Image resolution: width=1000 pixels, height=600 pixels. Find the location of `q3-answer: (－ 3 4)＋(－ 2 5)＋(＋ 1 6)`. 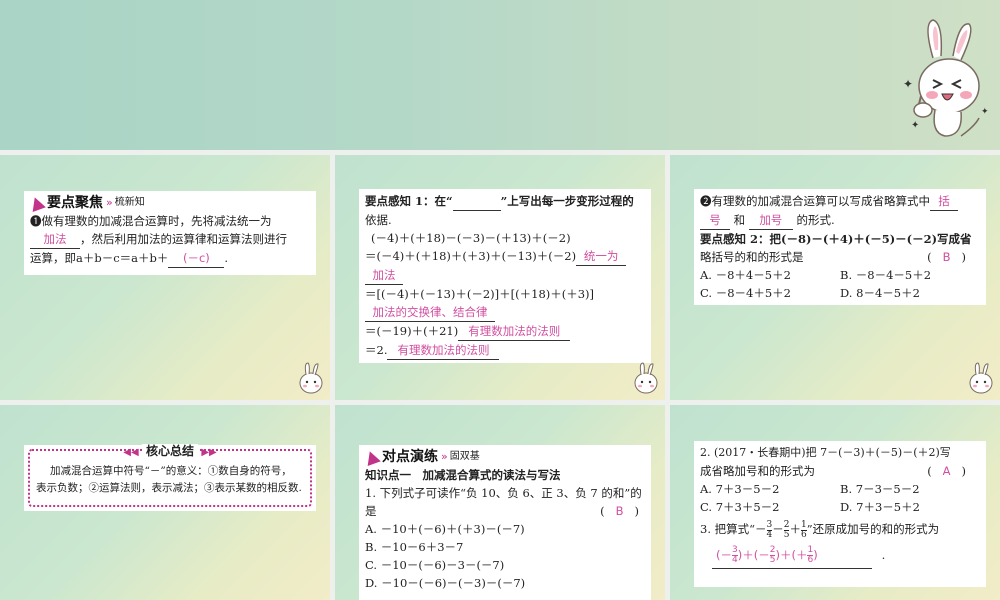

q3-answer: (－ 3 4)＋(－ 2 5)＋(＋ 1 6) is located at coordinates (792, 555).